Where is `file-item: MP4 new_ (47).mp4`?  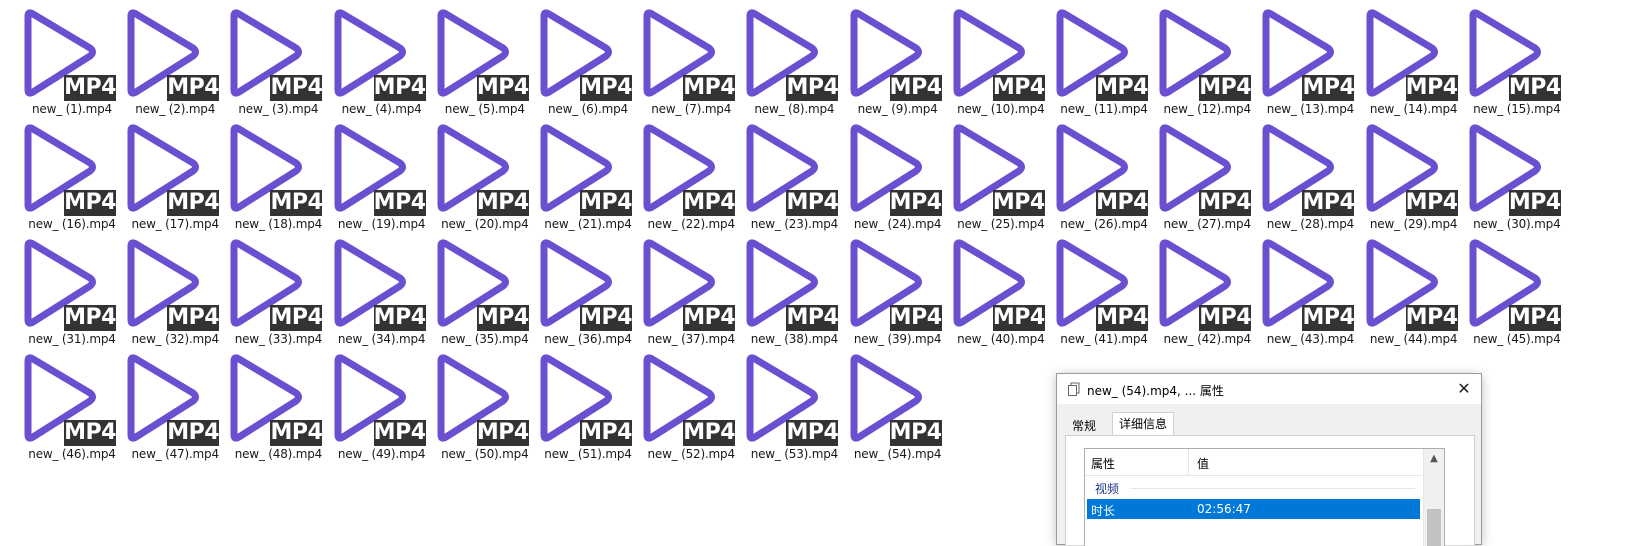 file-item: MP4 new_ (47).mp4 is located at coordinates (163, 403).